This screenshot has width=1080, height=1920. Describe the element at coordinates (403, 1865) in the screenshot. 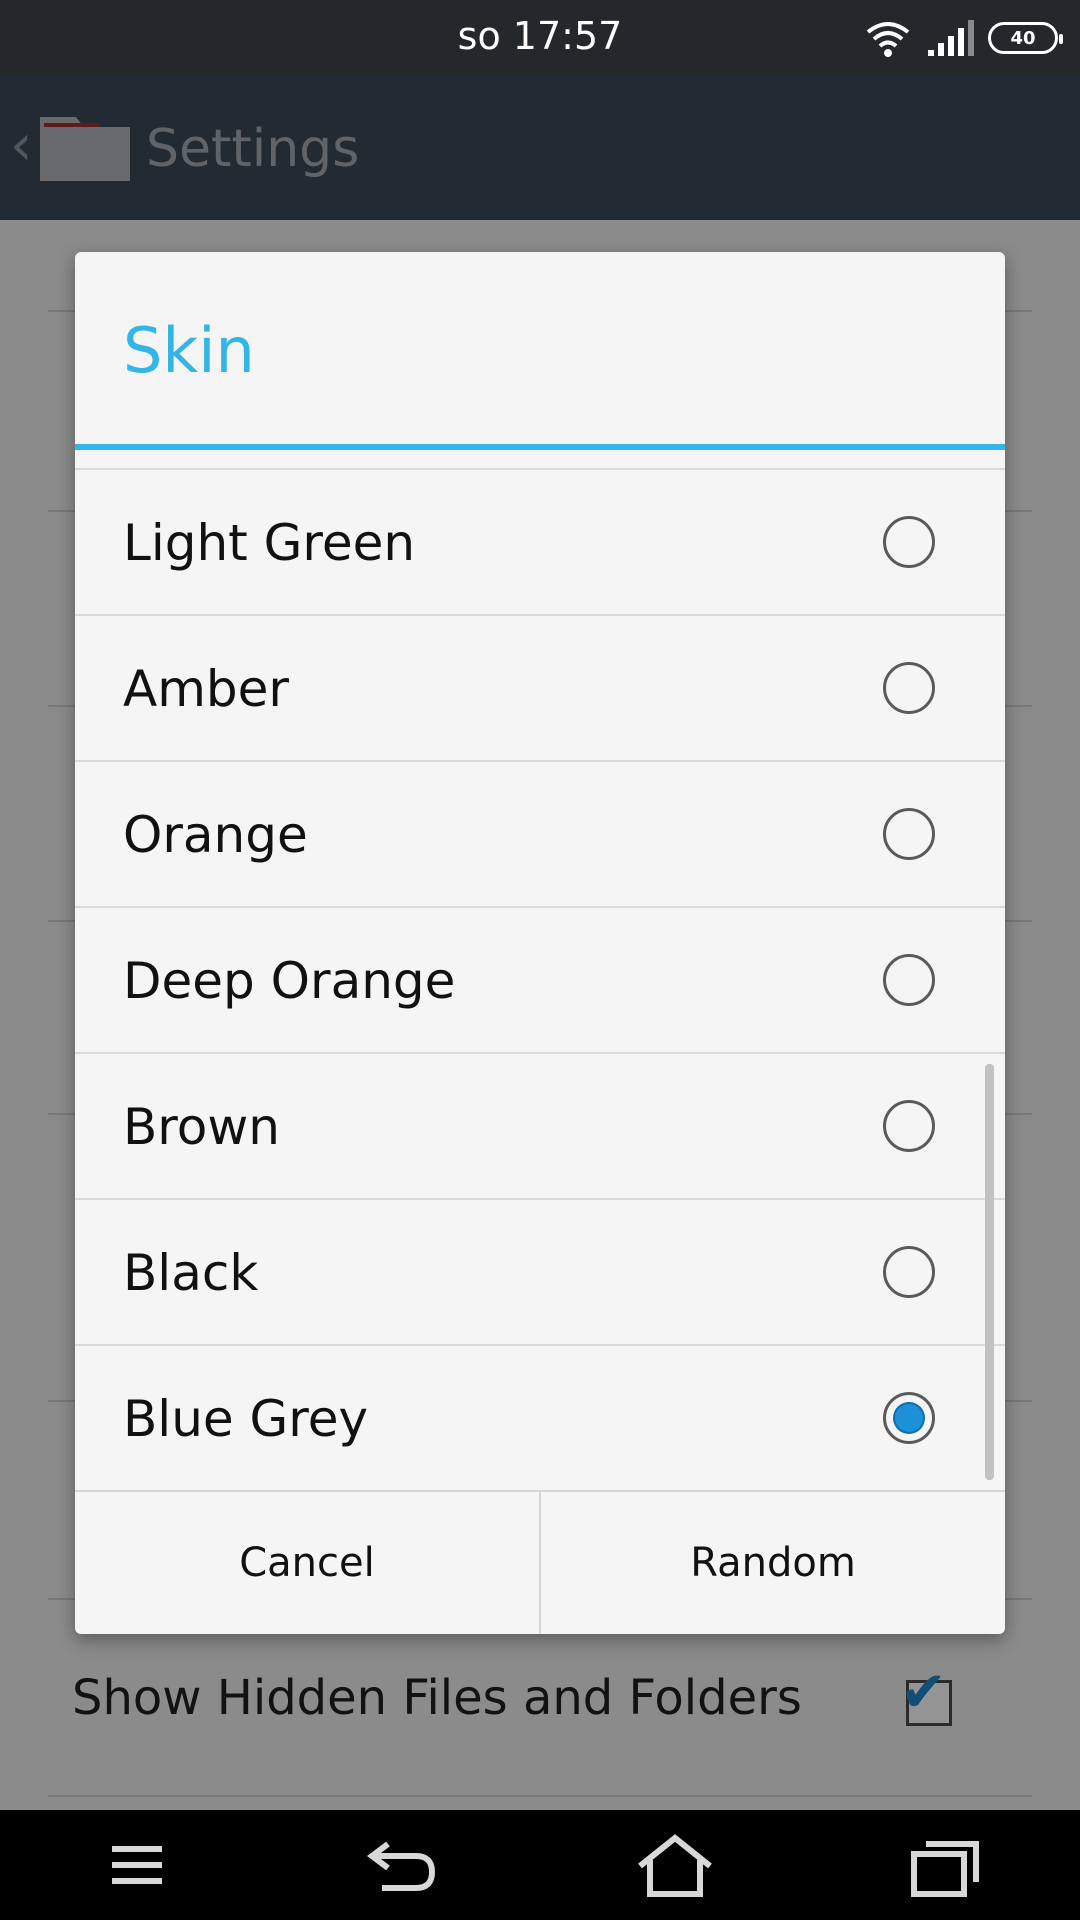

I see `back-icon` at that location.